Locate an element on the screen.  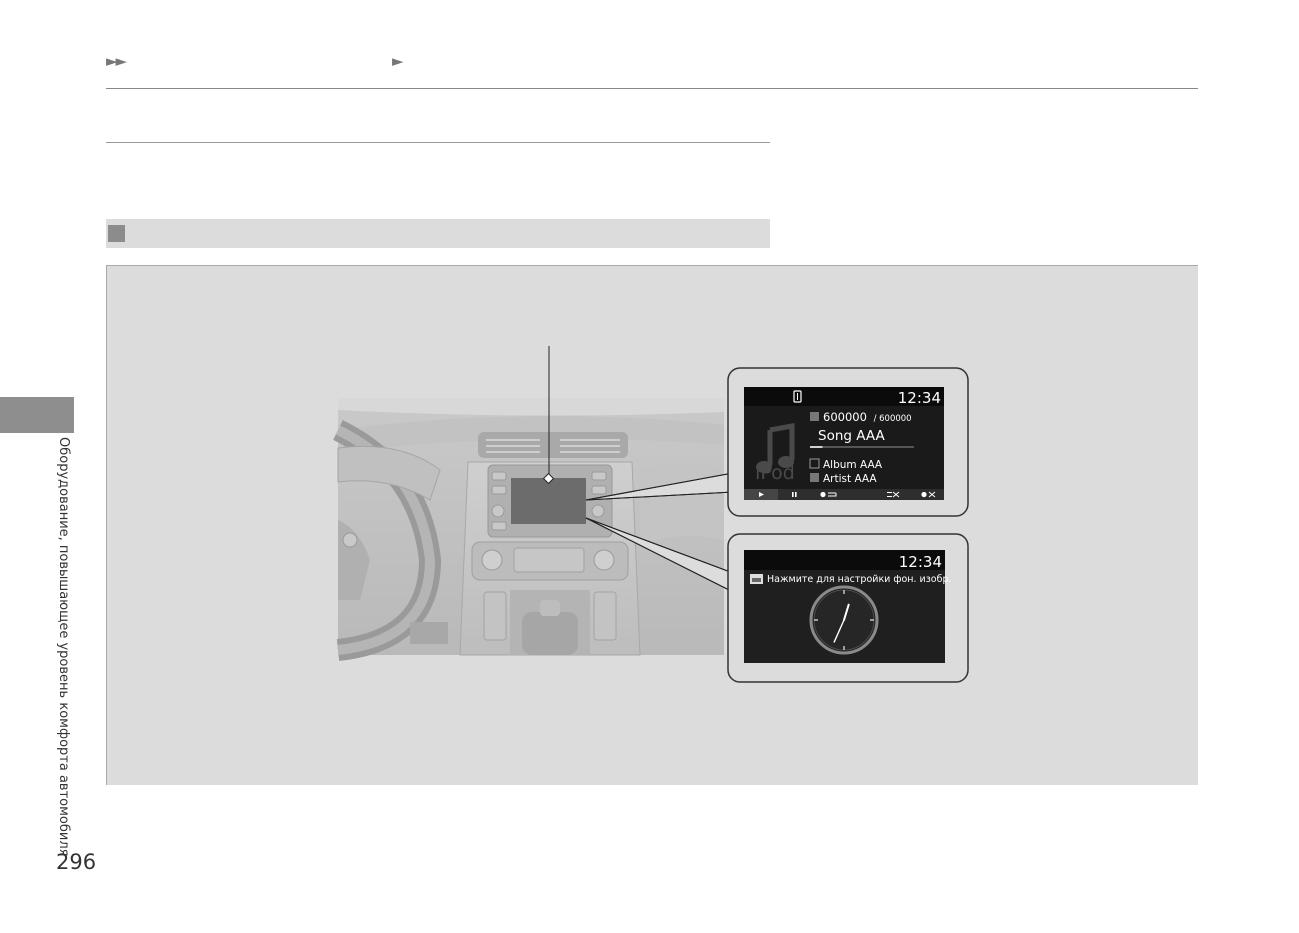
wallpaper-icon is located at coordinates (756, 579).